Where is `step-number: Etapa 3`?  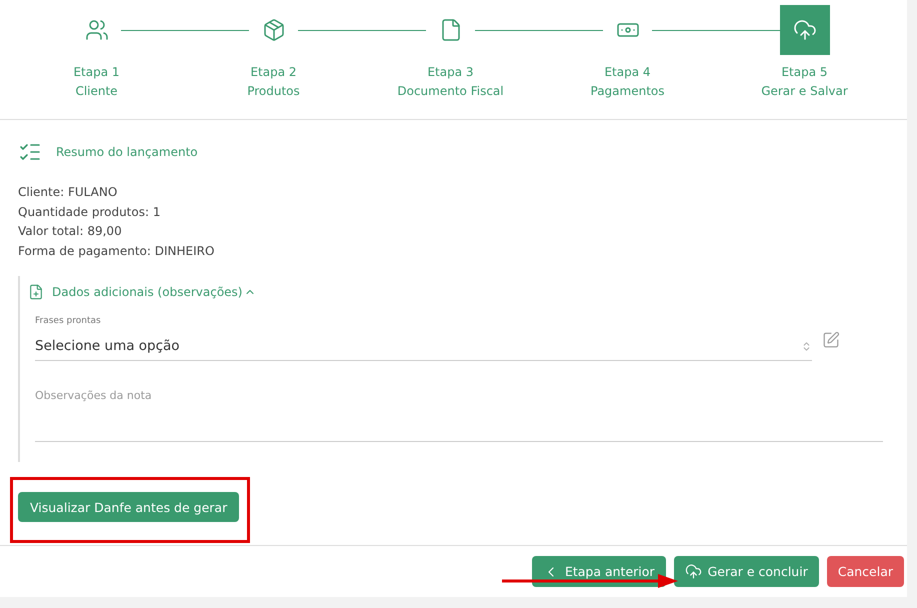
step-number: Etapa 3 is located at coordinates (450, 72).